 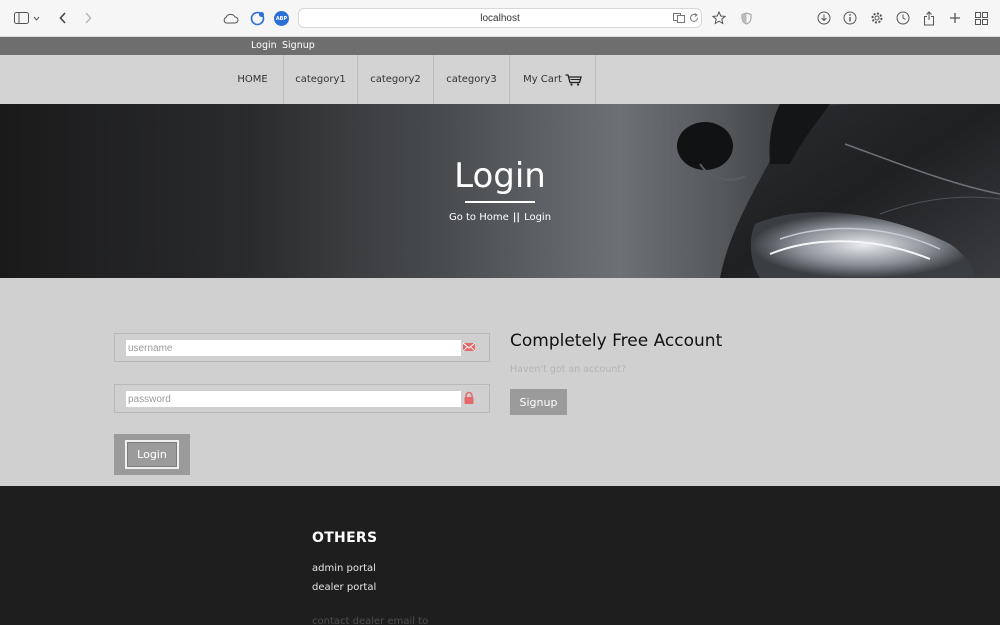 I want to click on chevron-down-icon, so click(x=36, y=18).